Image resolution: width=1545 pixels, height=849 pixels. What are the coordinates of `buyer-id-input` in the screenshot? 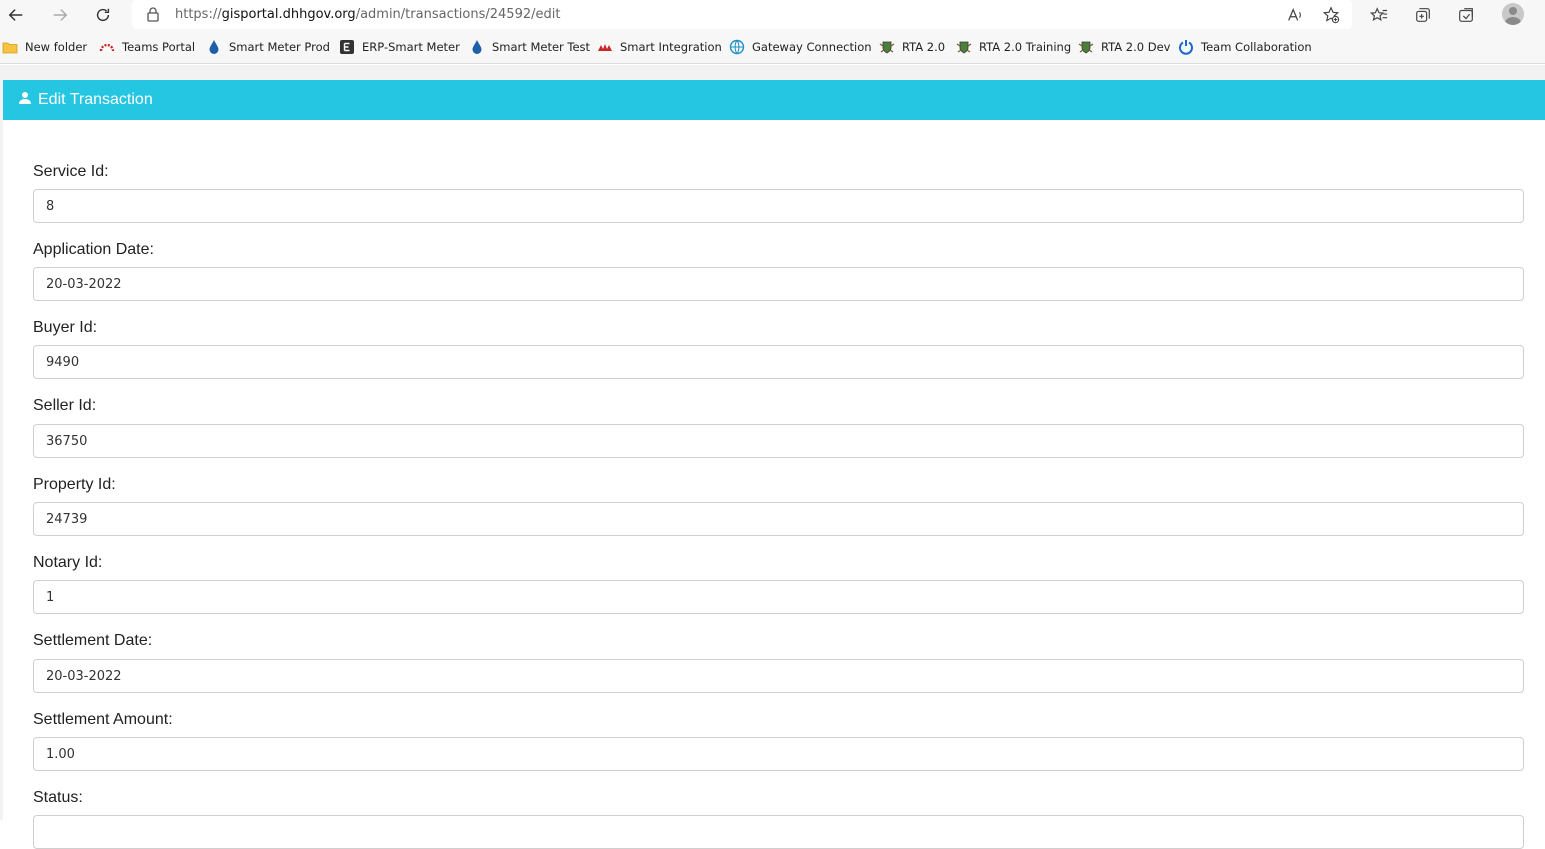 It's located at (778, 362).